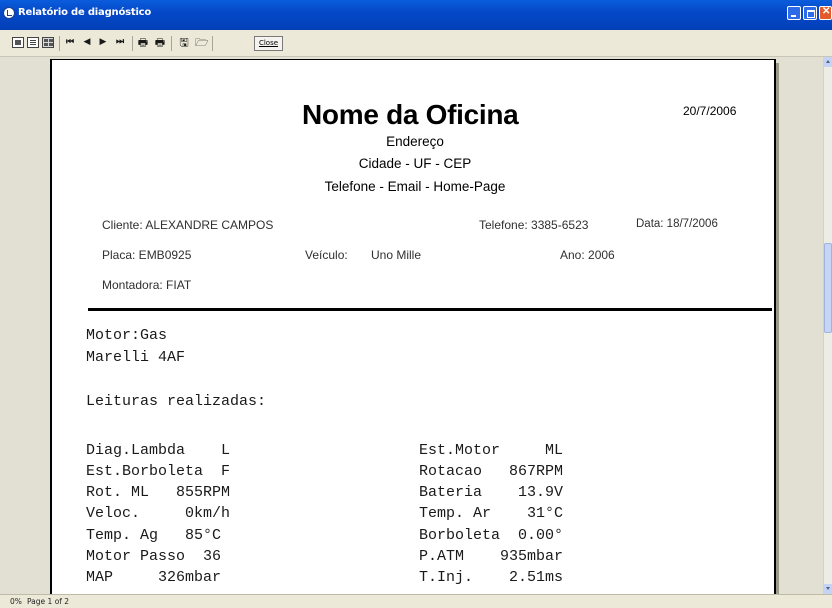  Describe the element at coordinates (677, 224) in the screenshot. I see `service-date: Data: 18/7/2006` at that location.